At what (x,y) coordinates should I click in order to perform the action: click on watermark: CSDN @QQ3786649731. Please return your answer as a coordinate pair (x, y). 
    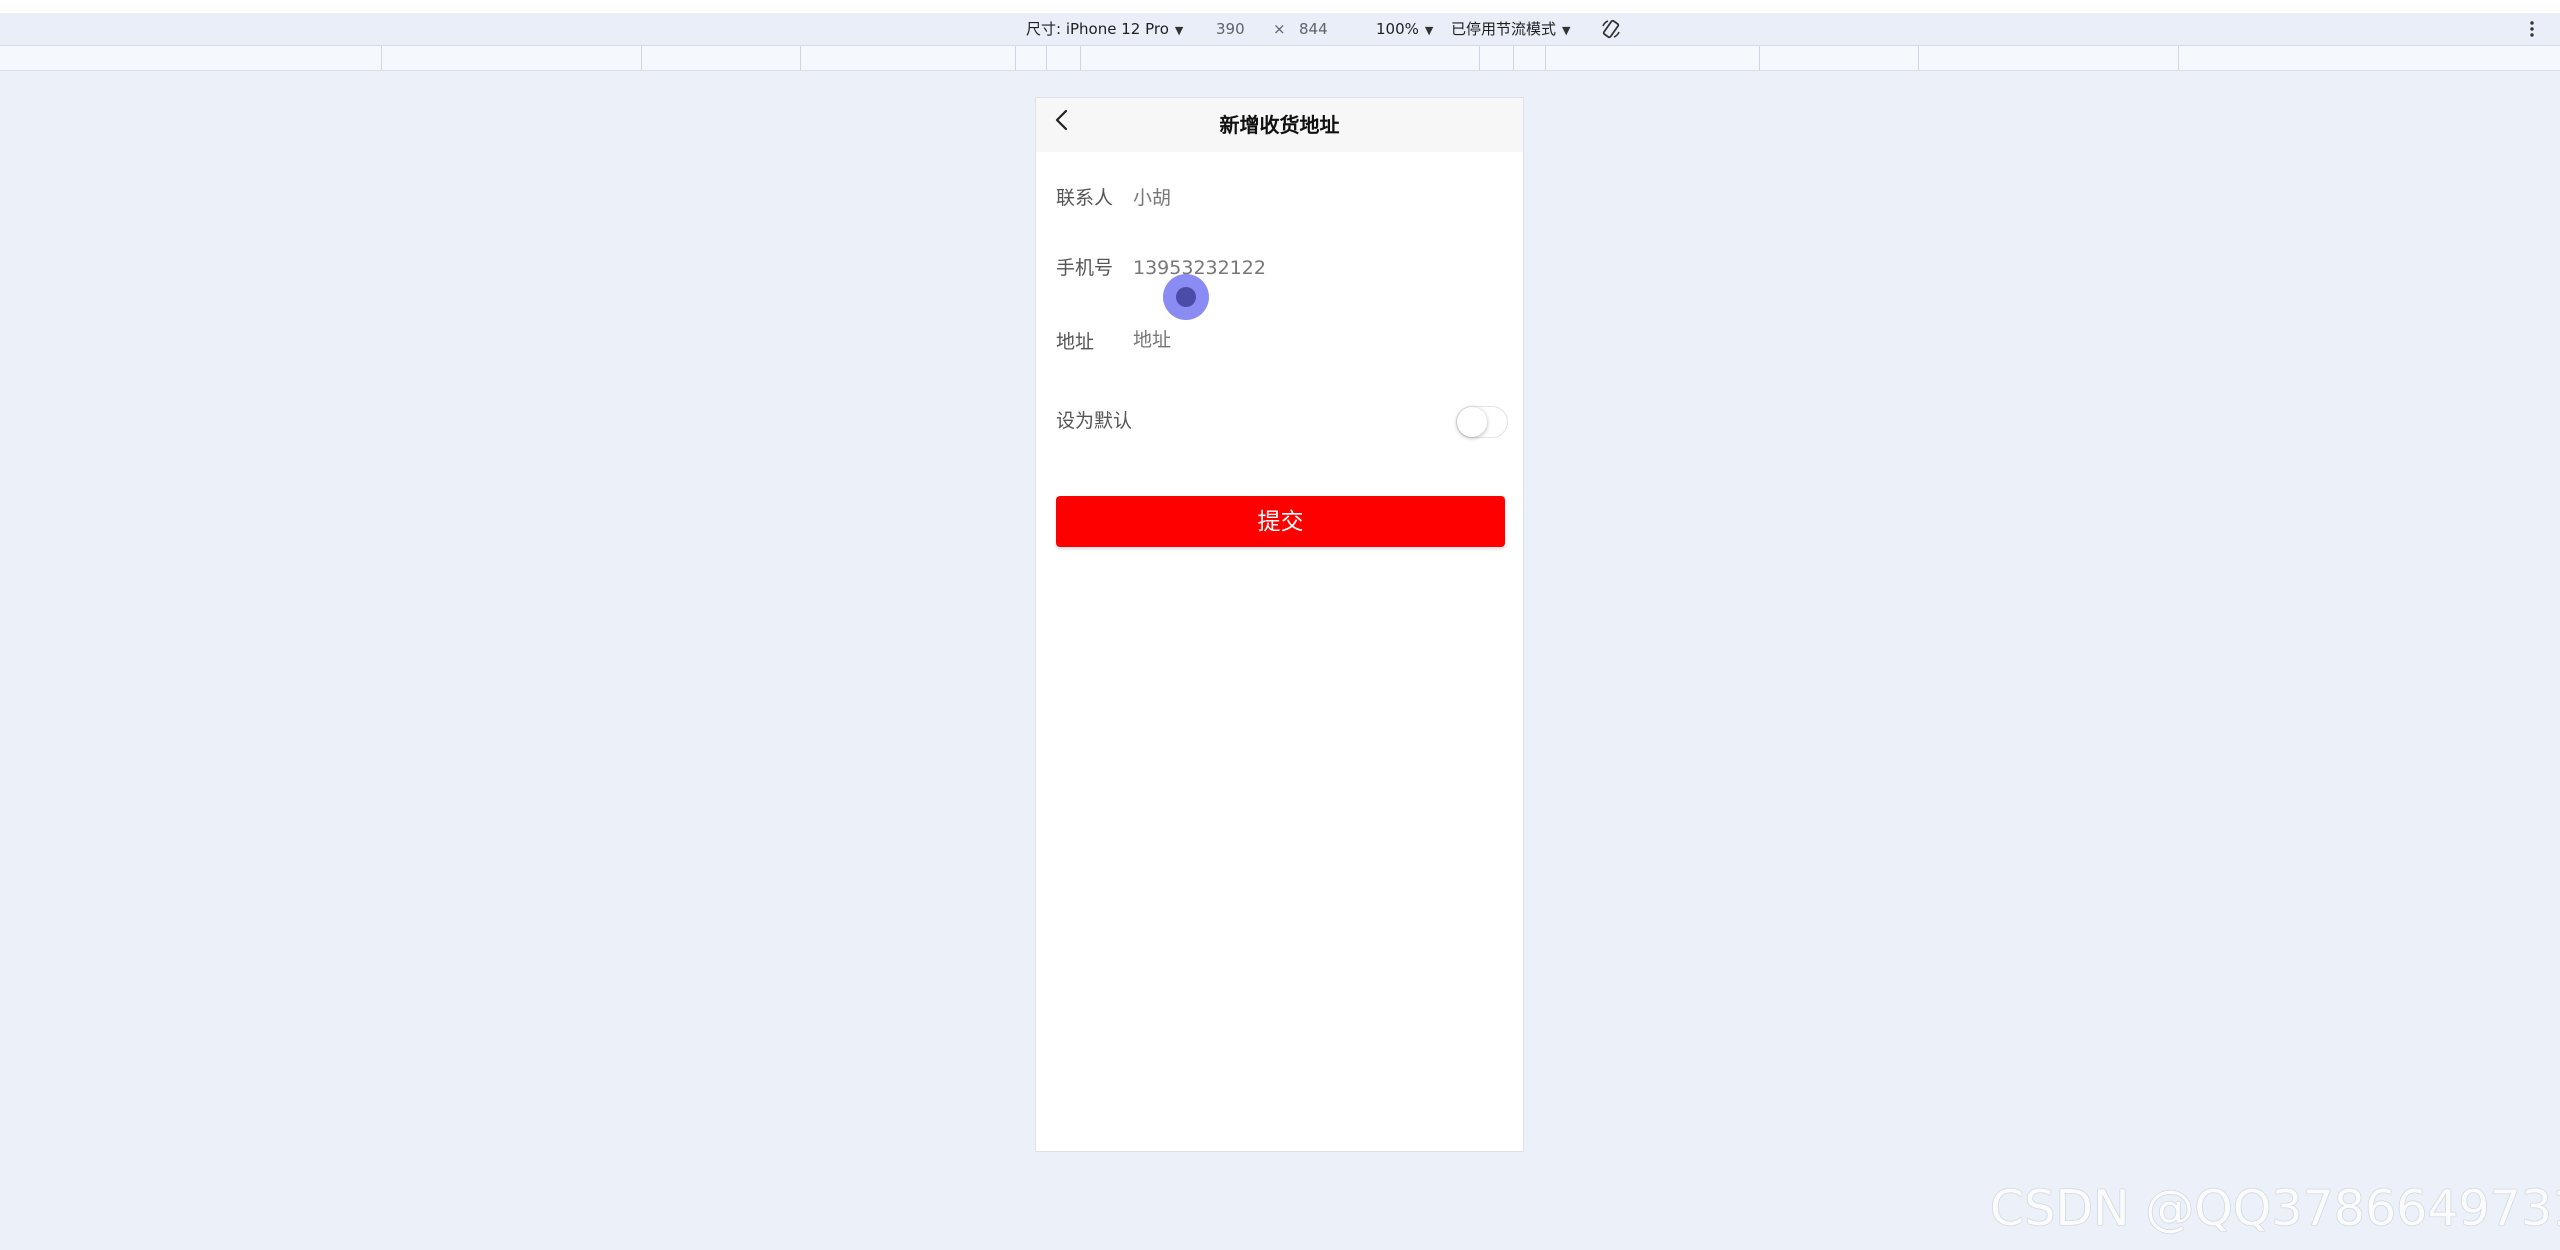
    Looking at the image, I should click on (2275, 1208).